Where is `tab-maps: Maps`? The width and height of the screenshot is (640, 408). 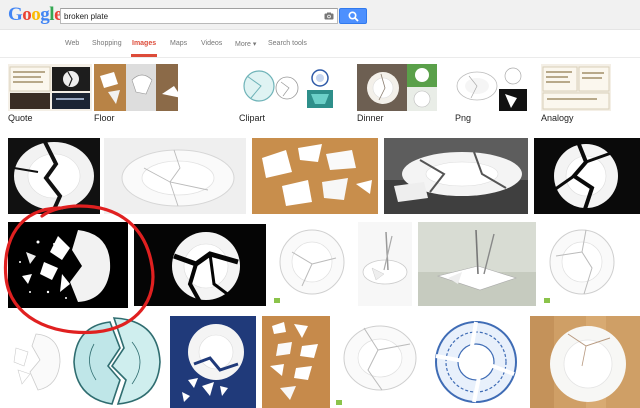 tab-maps: Maps is located at coordinates (178, 43).